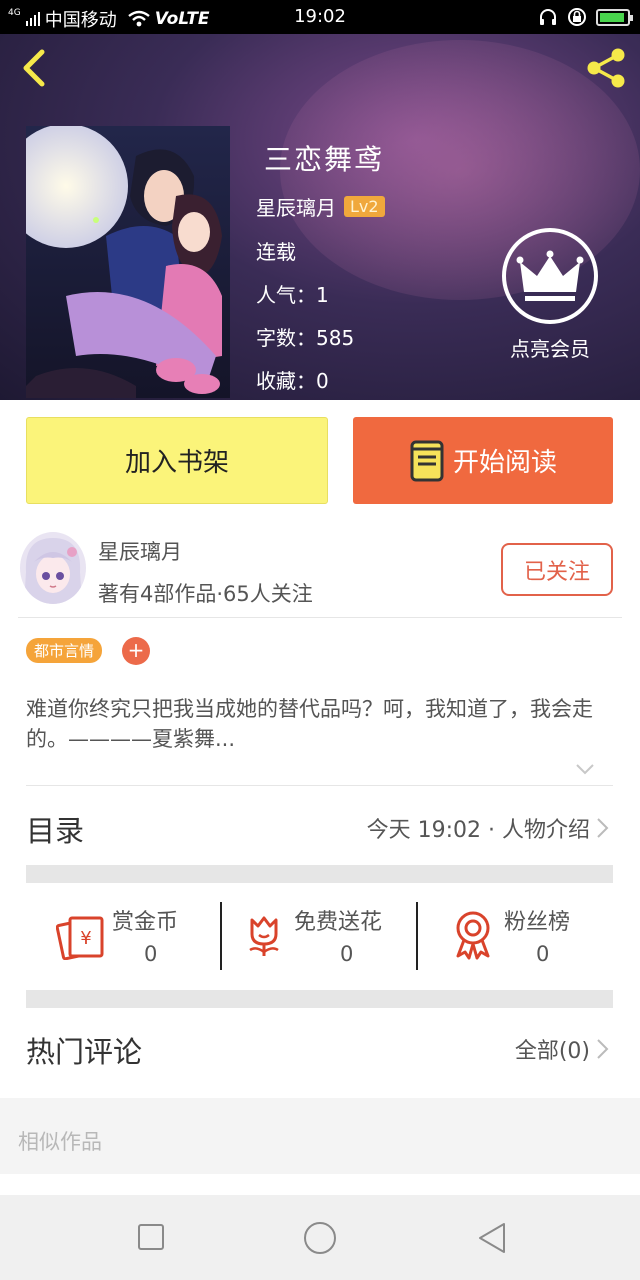 This screenshot has height=1280, width=640. I want to click on add-to-shelf-label: 加入书架, so click(176, 463).